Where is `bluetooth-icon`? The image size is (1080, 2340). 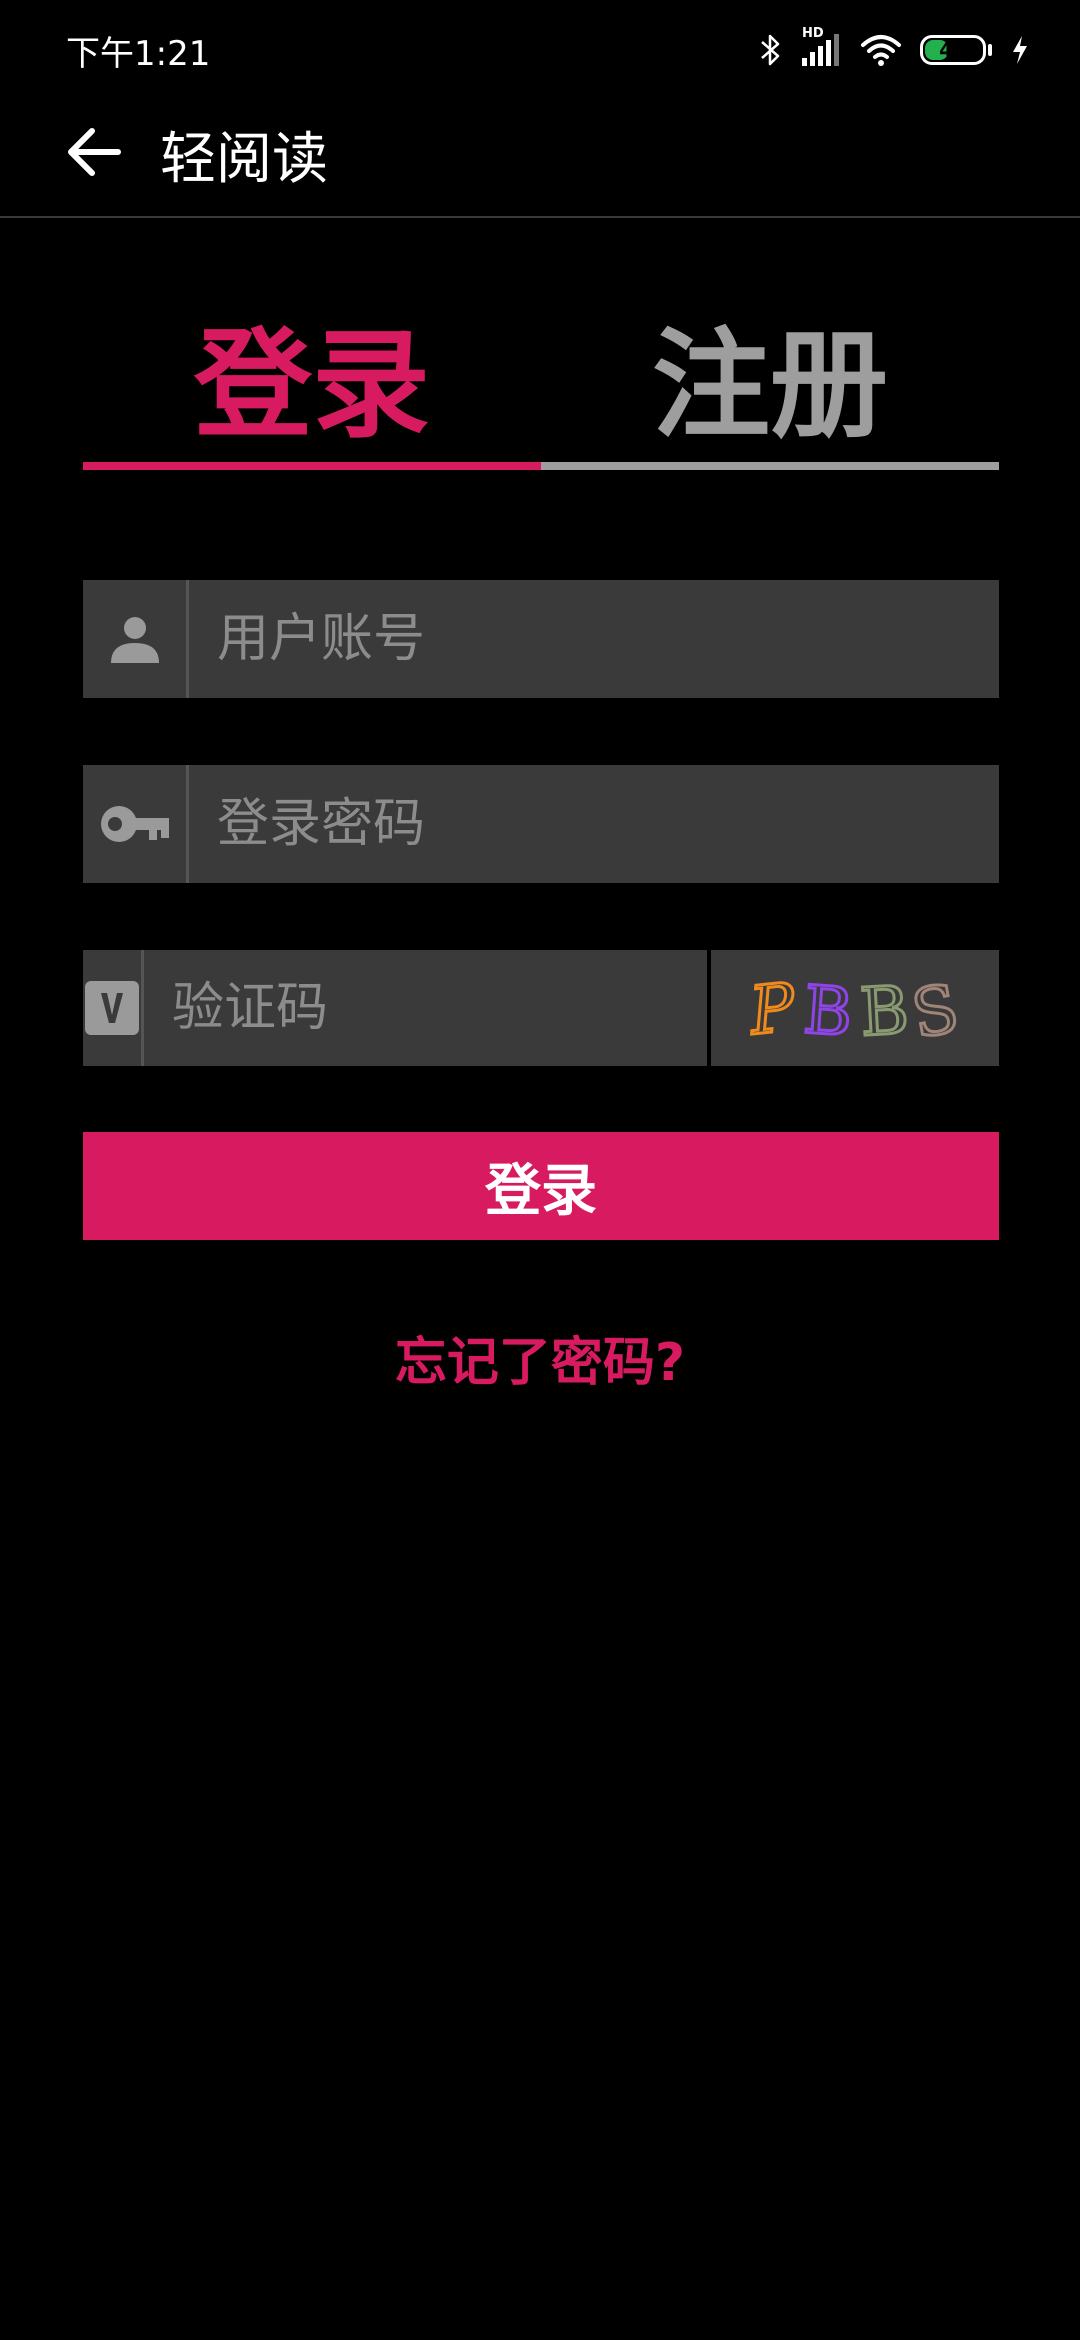
bluetooth-icon is located at coordinates (771, 50).